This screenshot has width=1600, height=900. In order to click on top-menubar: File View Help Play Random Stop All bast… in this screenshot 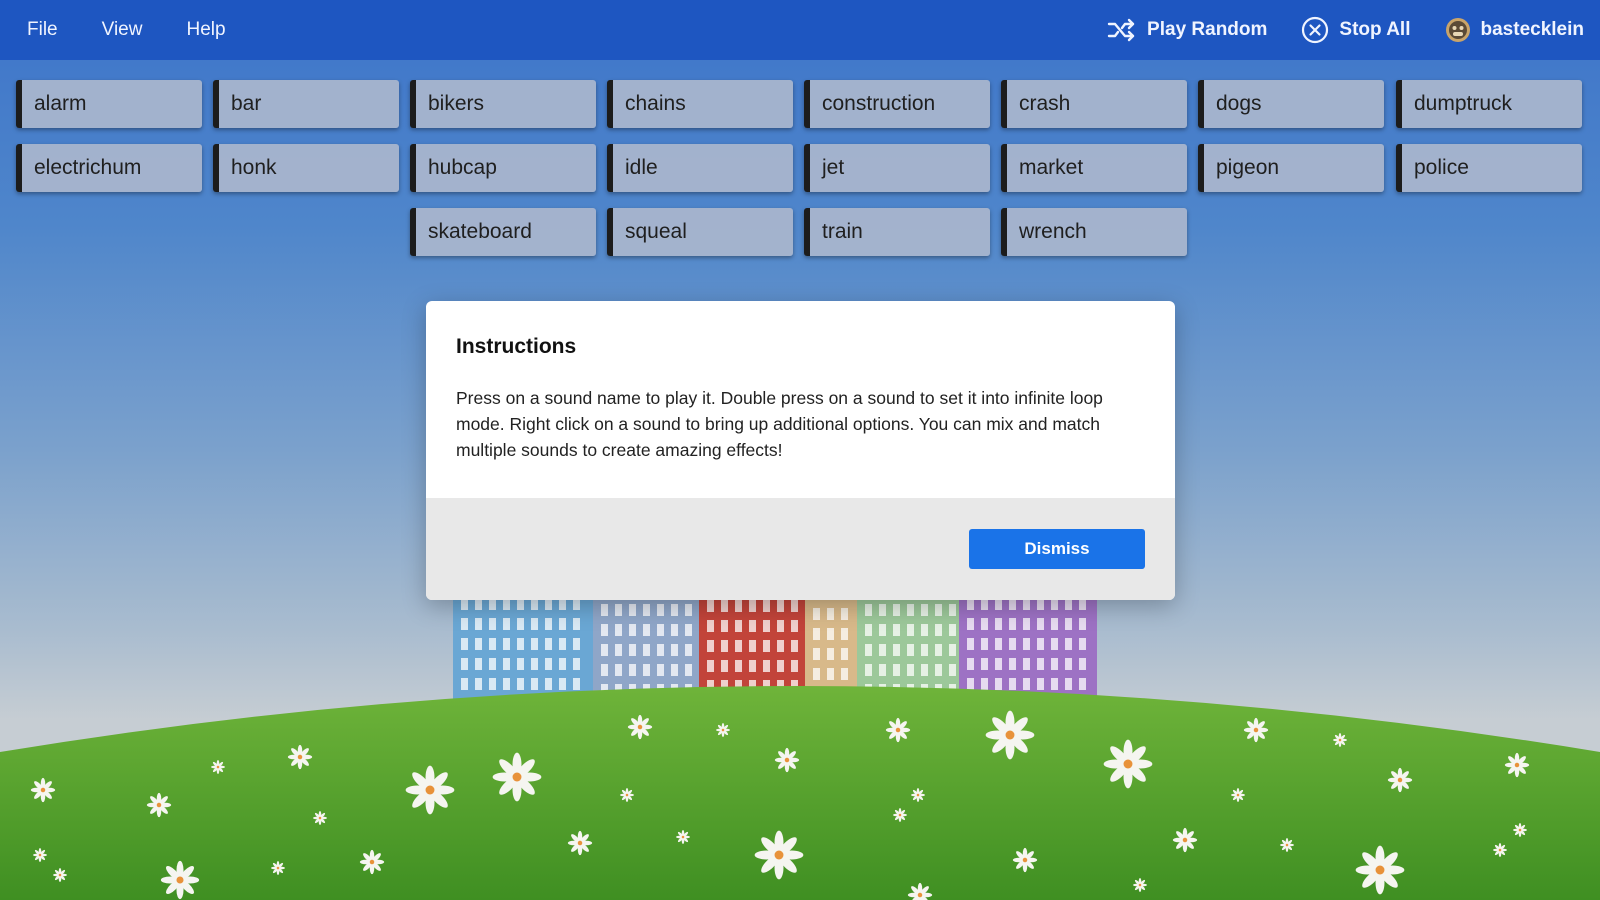, I will do `click(800, 30)`.